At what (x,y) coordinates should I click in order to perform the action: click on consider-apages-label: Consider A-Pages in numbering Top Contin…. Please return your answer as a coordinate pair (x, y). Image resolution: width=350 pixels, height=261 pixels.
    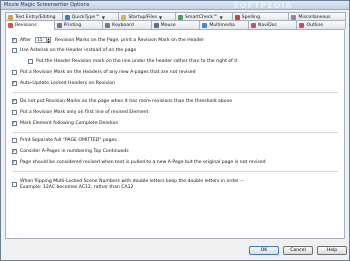
    Looking at the image, I should click on (74, 151).